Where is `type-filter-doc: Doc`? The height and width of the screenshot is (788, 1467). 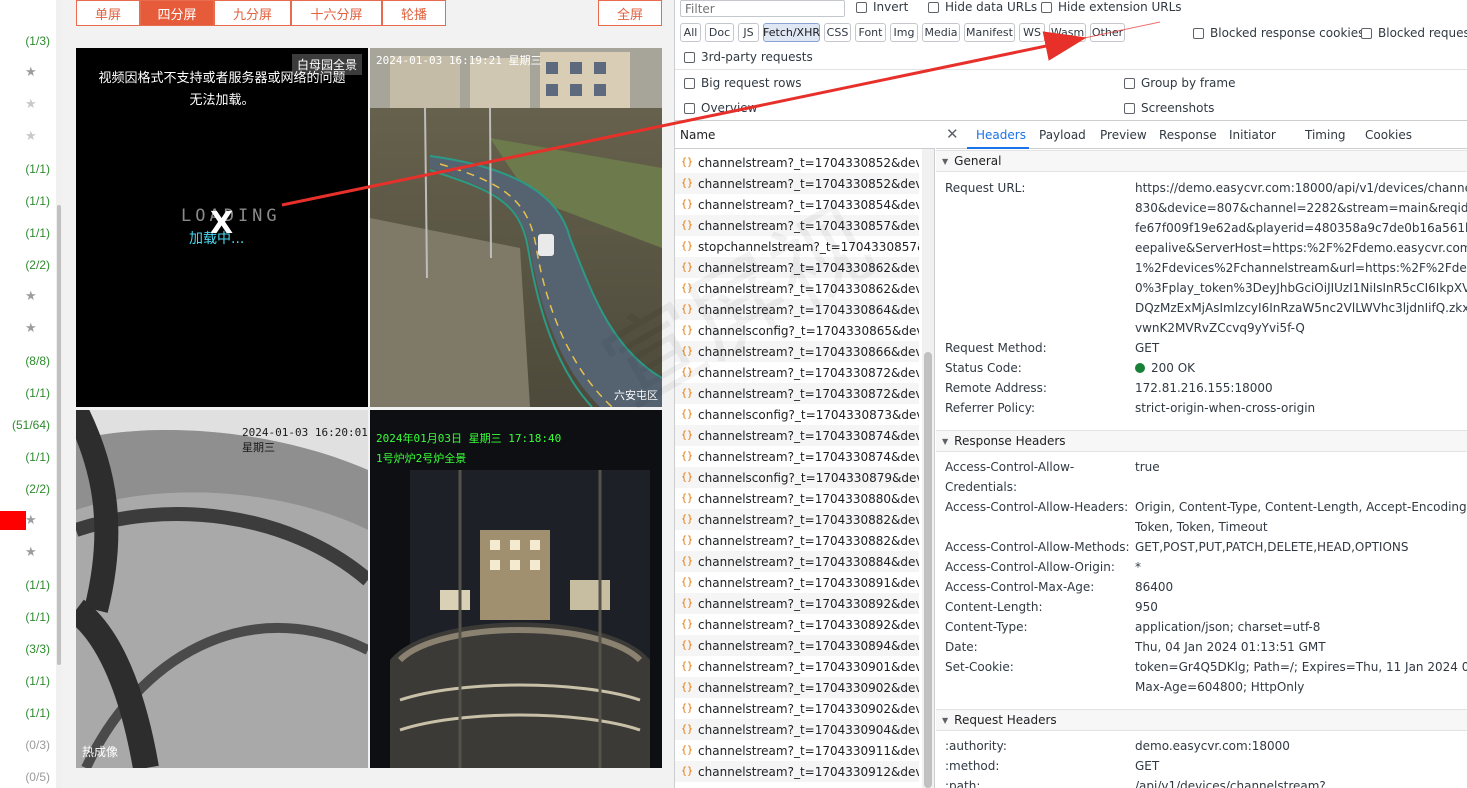 type-filter-doc: Doc is located at coordinates (719, 32).